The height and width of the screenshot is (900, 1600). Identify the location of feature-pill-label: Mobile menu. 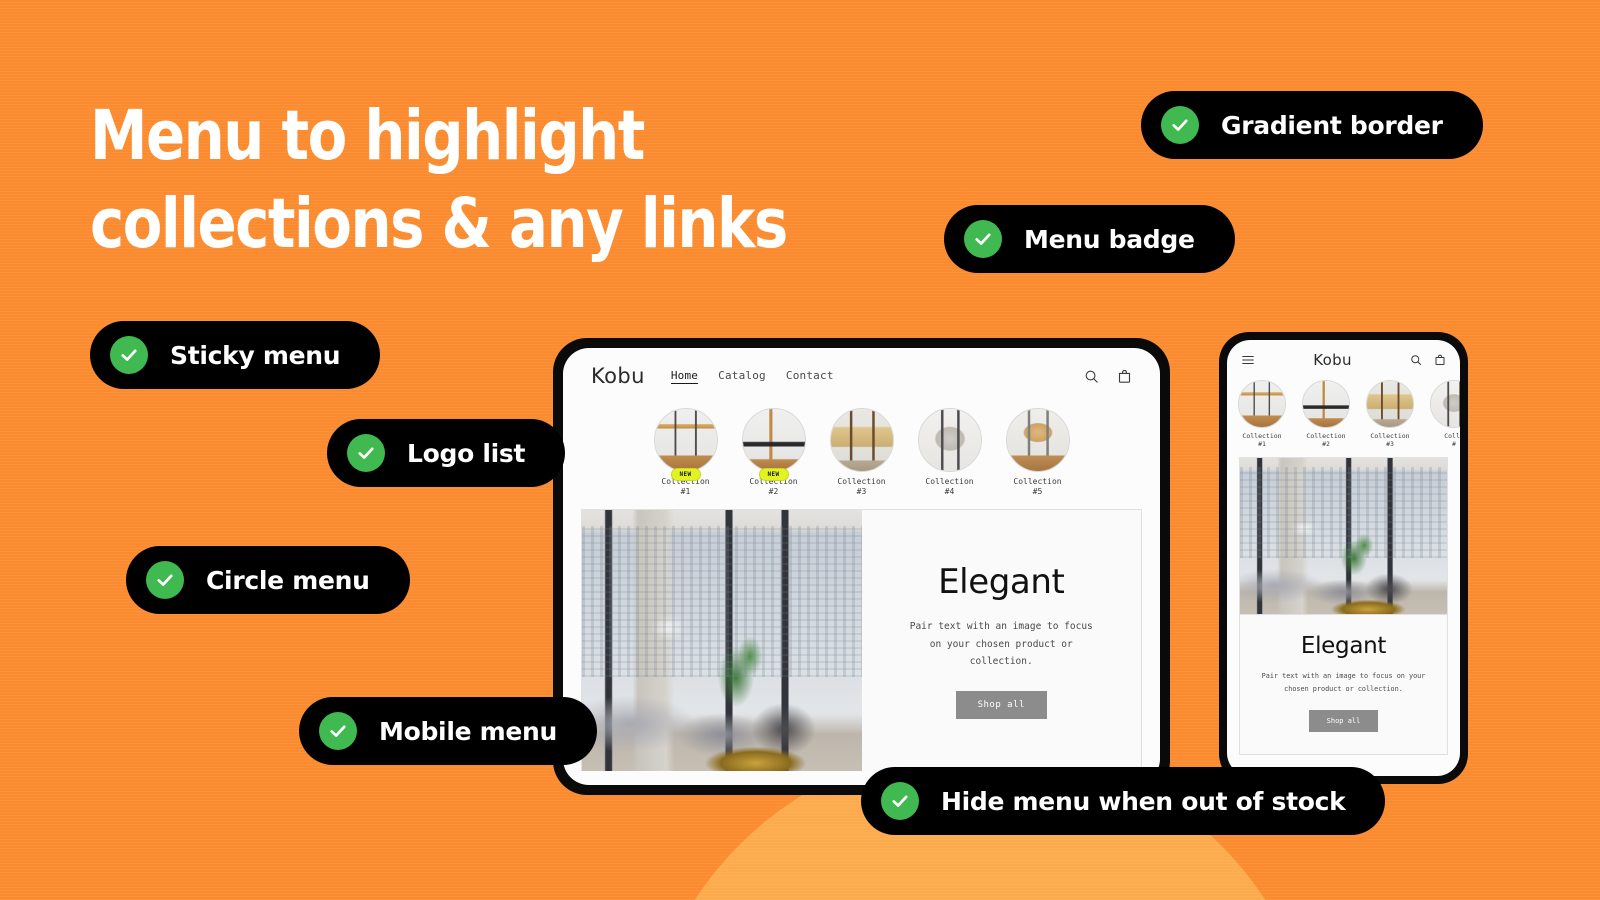
(468, 731).